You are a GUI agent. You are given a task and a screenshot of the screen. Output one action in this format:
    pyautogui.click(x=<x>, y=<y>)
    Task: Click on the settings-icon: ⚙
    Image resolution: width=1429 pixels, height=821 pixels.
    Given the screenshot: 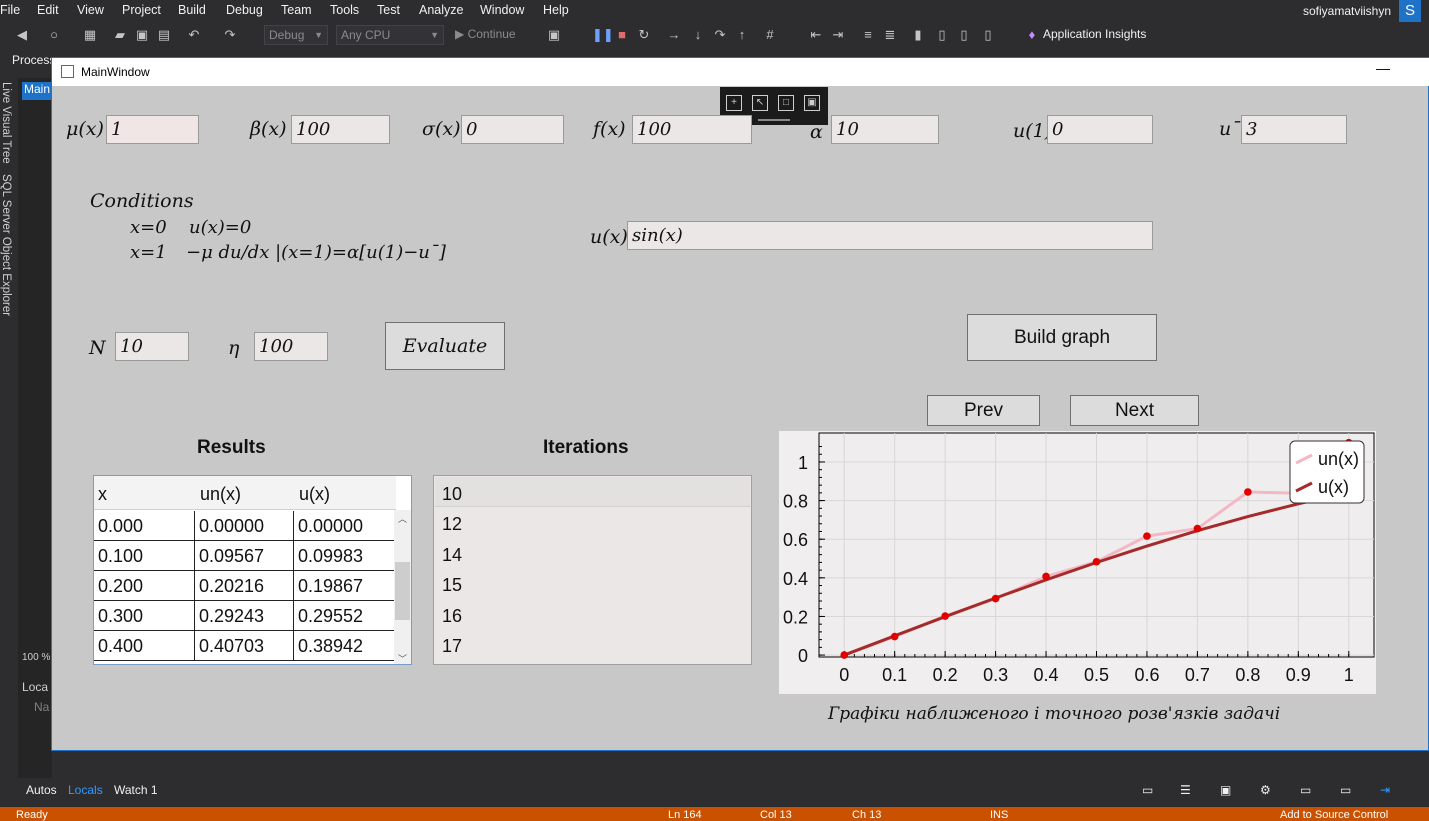 What is the action you would take?
    pyautogui.click(x=1265, y=790)
    